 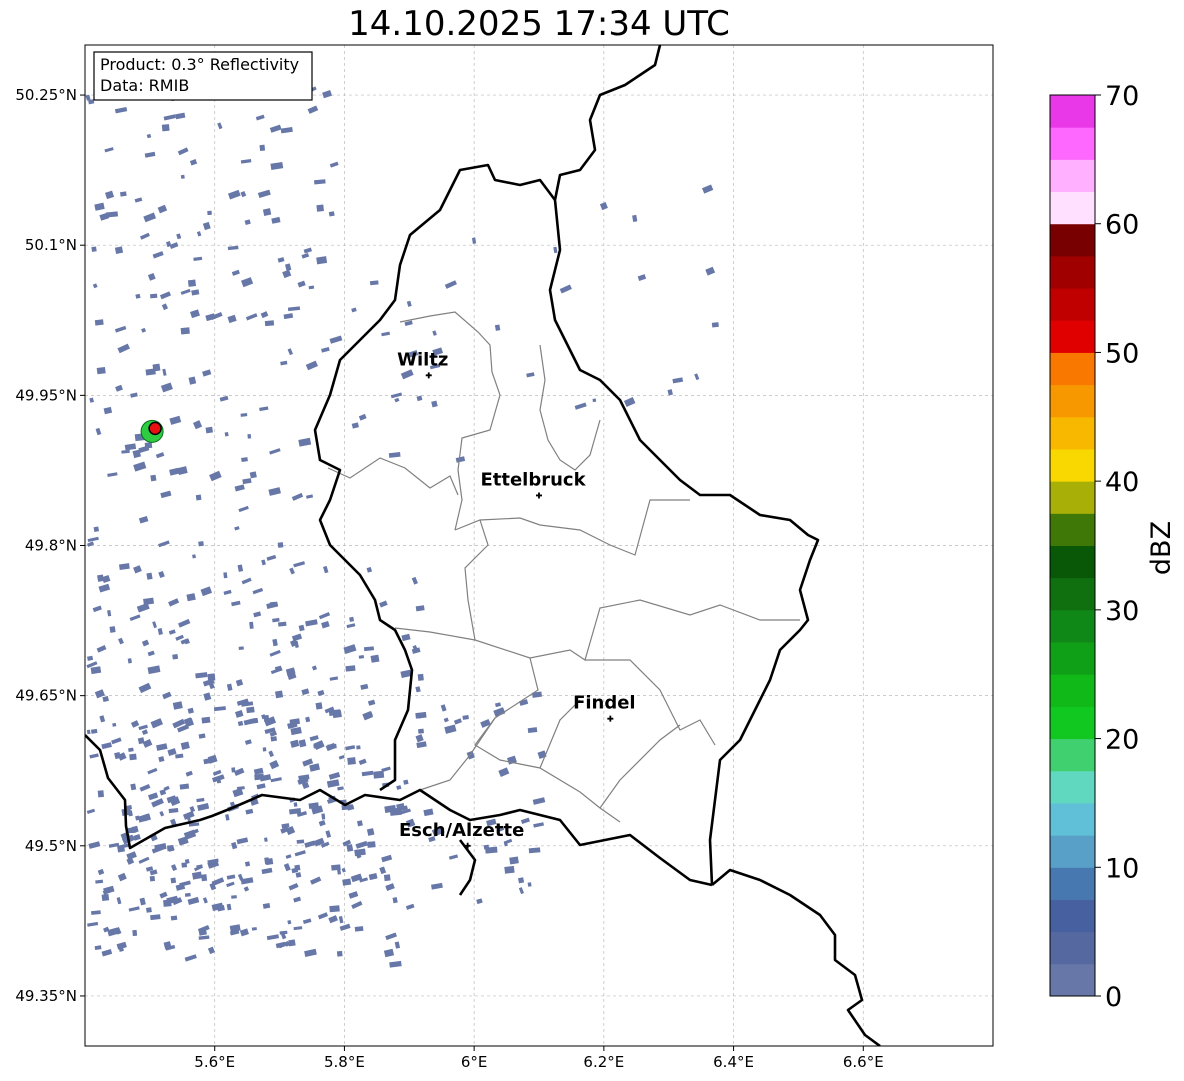 What do you see at coordinates (461, 830) in the screenshot?
I see `city-label: Esch/Alzette` at bounding box center [461, 830].